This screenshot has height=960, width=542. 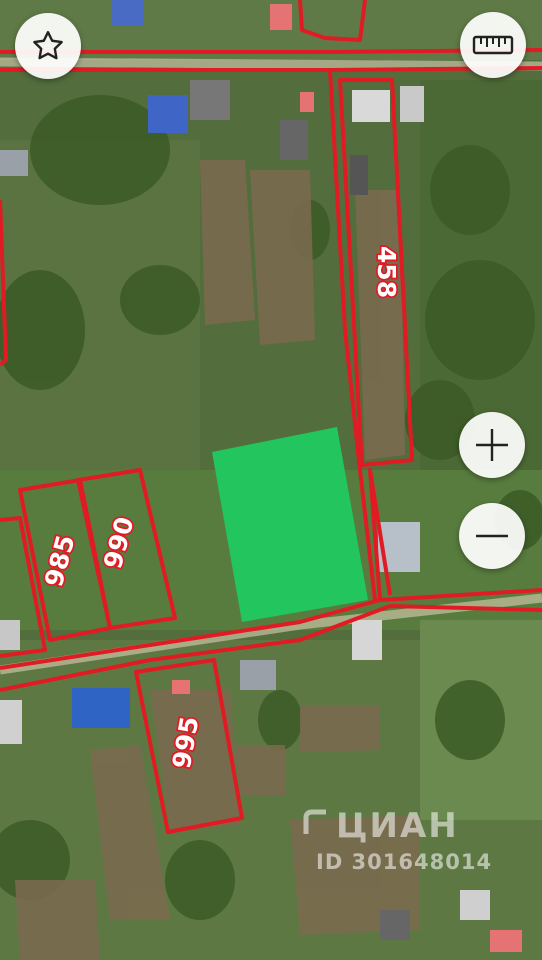 I want to click on cian-logo-icon, so click(x=315, y=825).